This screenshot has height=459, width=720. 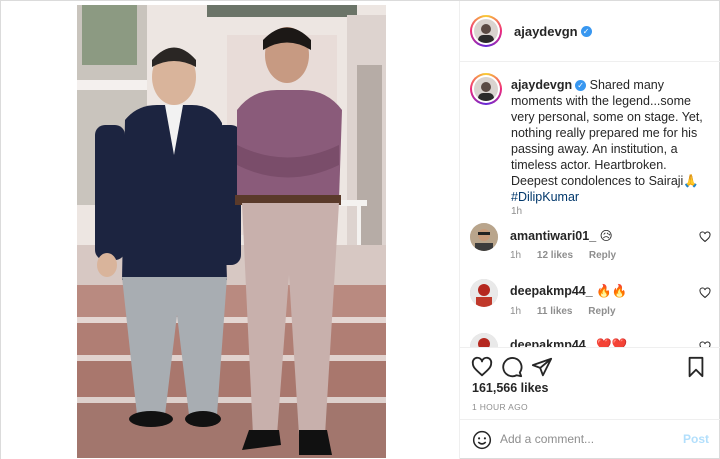 I want to click on author-avatar, so click(x=486, y=31).